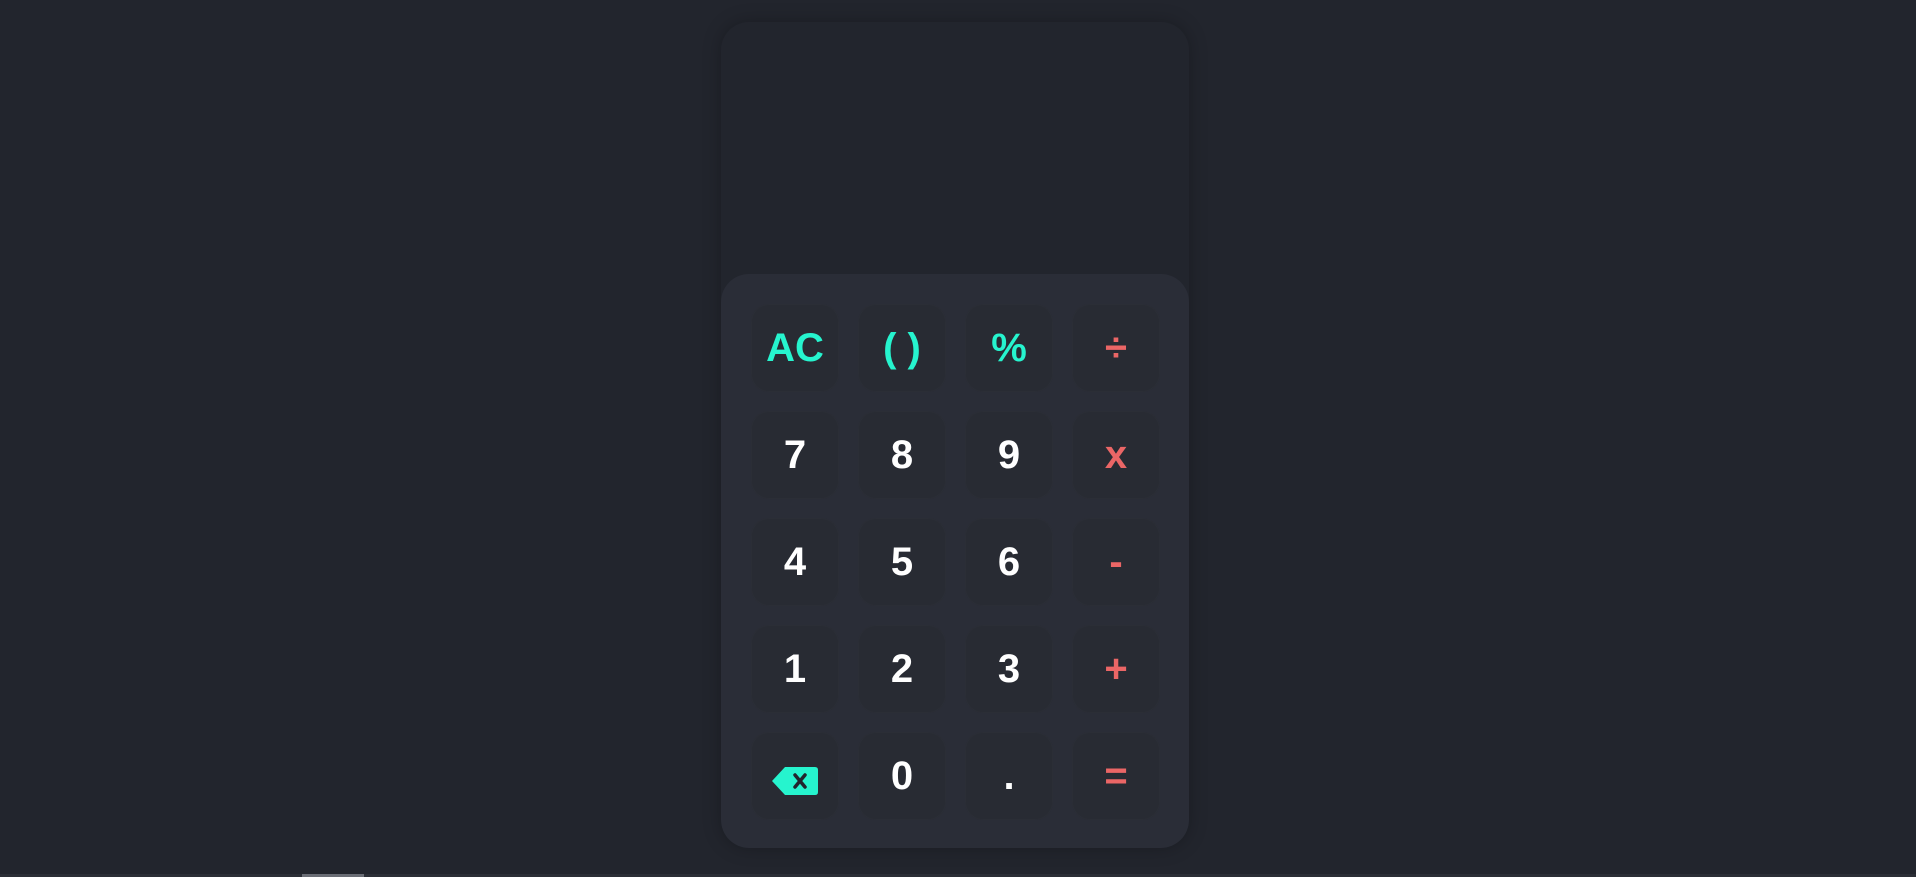  I want to click on digit-3-button: 3, so click(1009, 669).